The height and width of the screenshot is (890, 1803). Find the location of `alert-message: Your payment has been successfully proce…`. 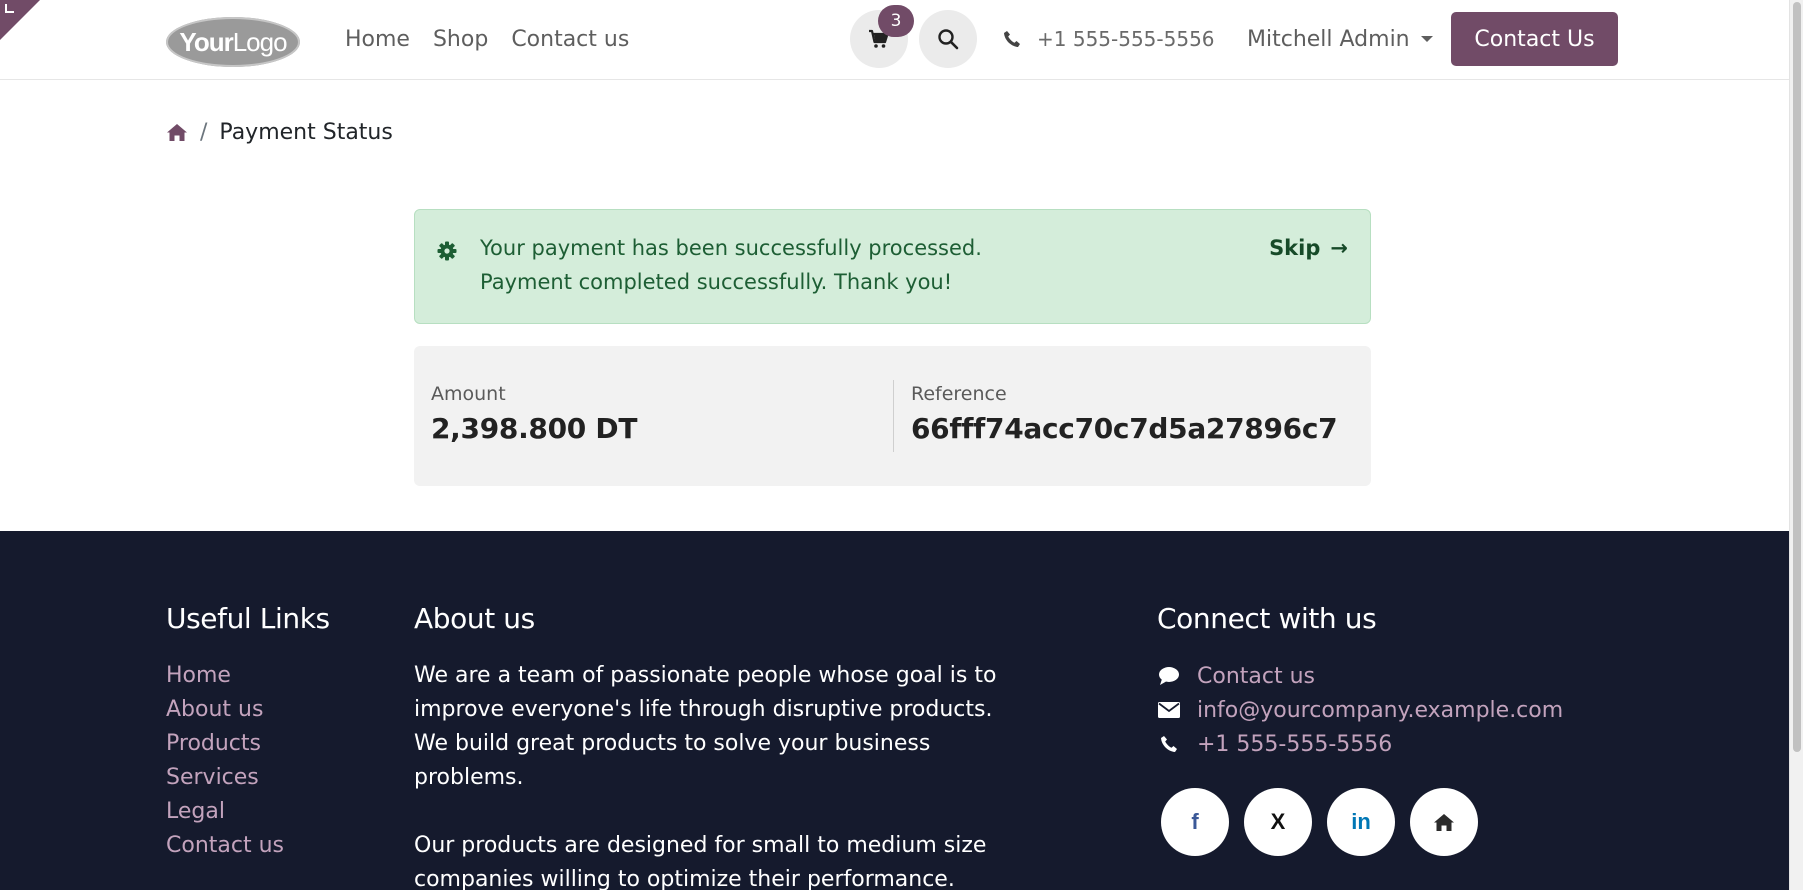

alert-message: Your payment has been successfully proce… is located at coordinates (731, 248).